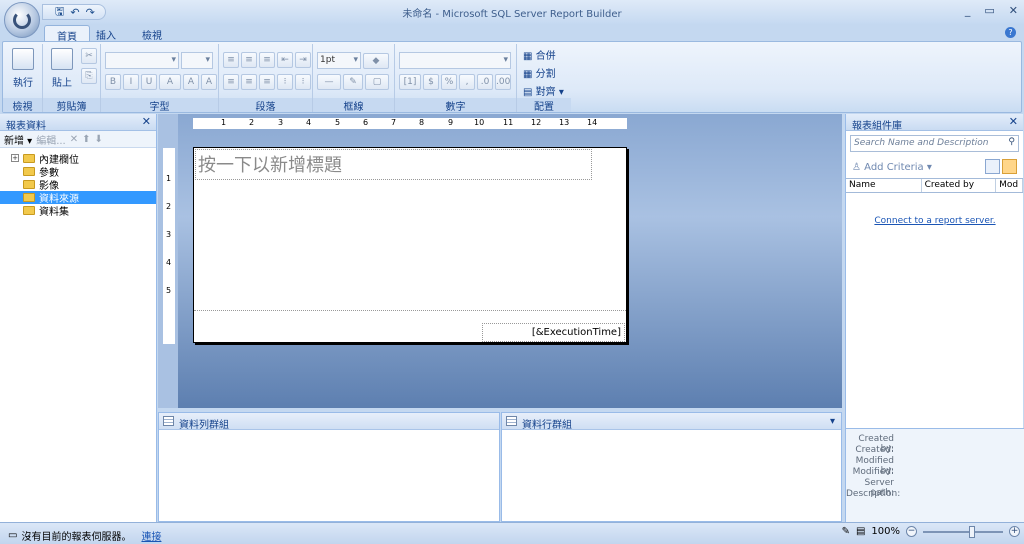 The width and height of the screenshot is (1024, 544). What do you see at coordinates (968, 10) in the screenshot?
I see `minimize-button: _` at bounding box center [968, 10].